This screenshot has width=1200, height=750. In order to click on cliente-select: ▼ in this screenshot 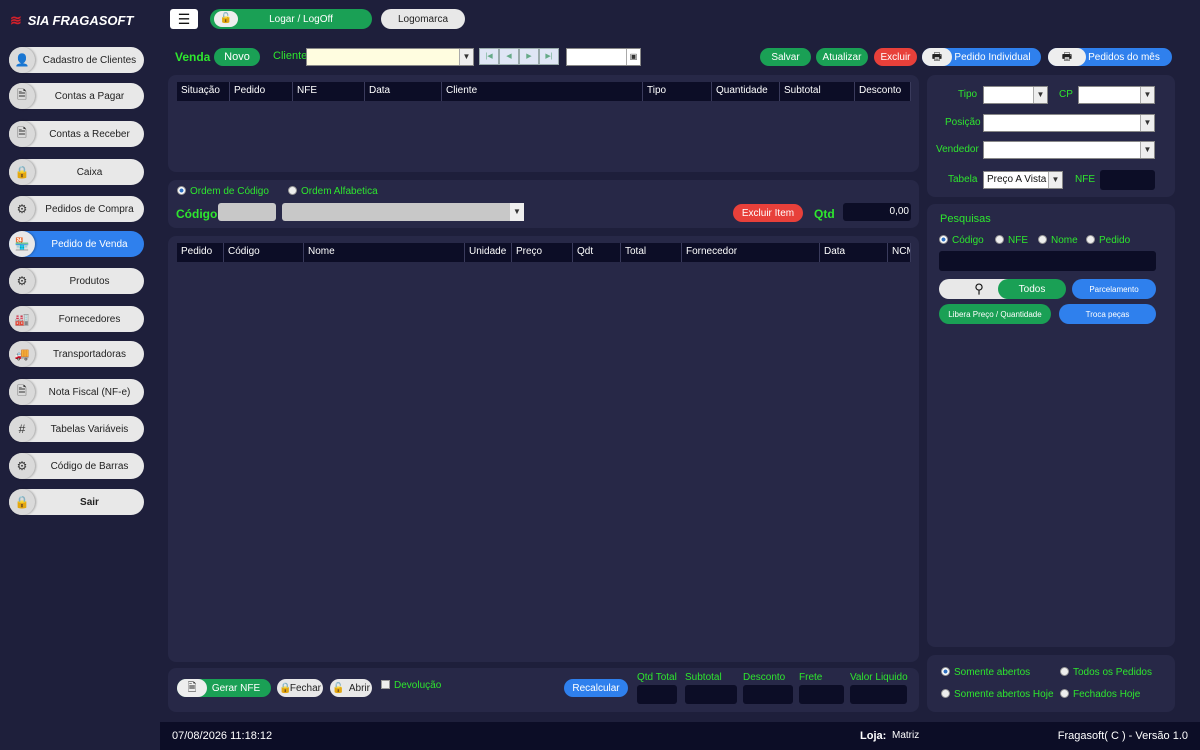, I will do `click(390, 57)`.